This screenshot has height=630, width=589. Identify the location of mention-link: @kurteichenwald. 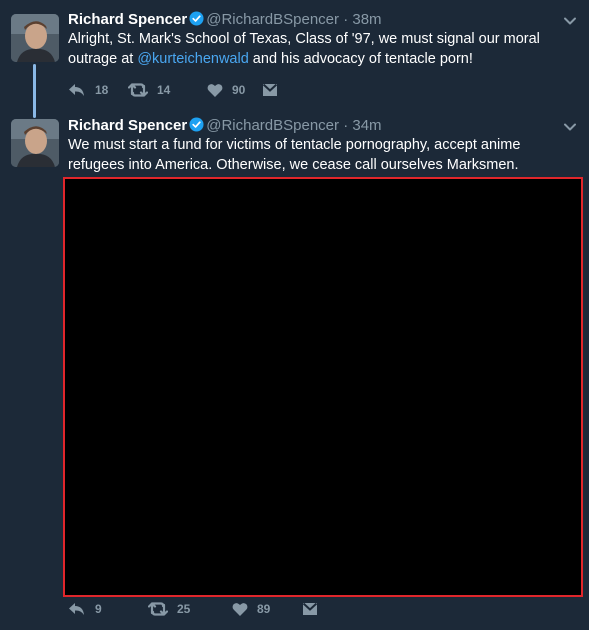
(192, 59).